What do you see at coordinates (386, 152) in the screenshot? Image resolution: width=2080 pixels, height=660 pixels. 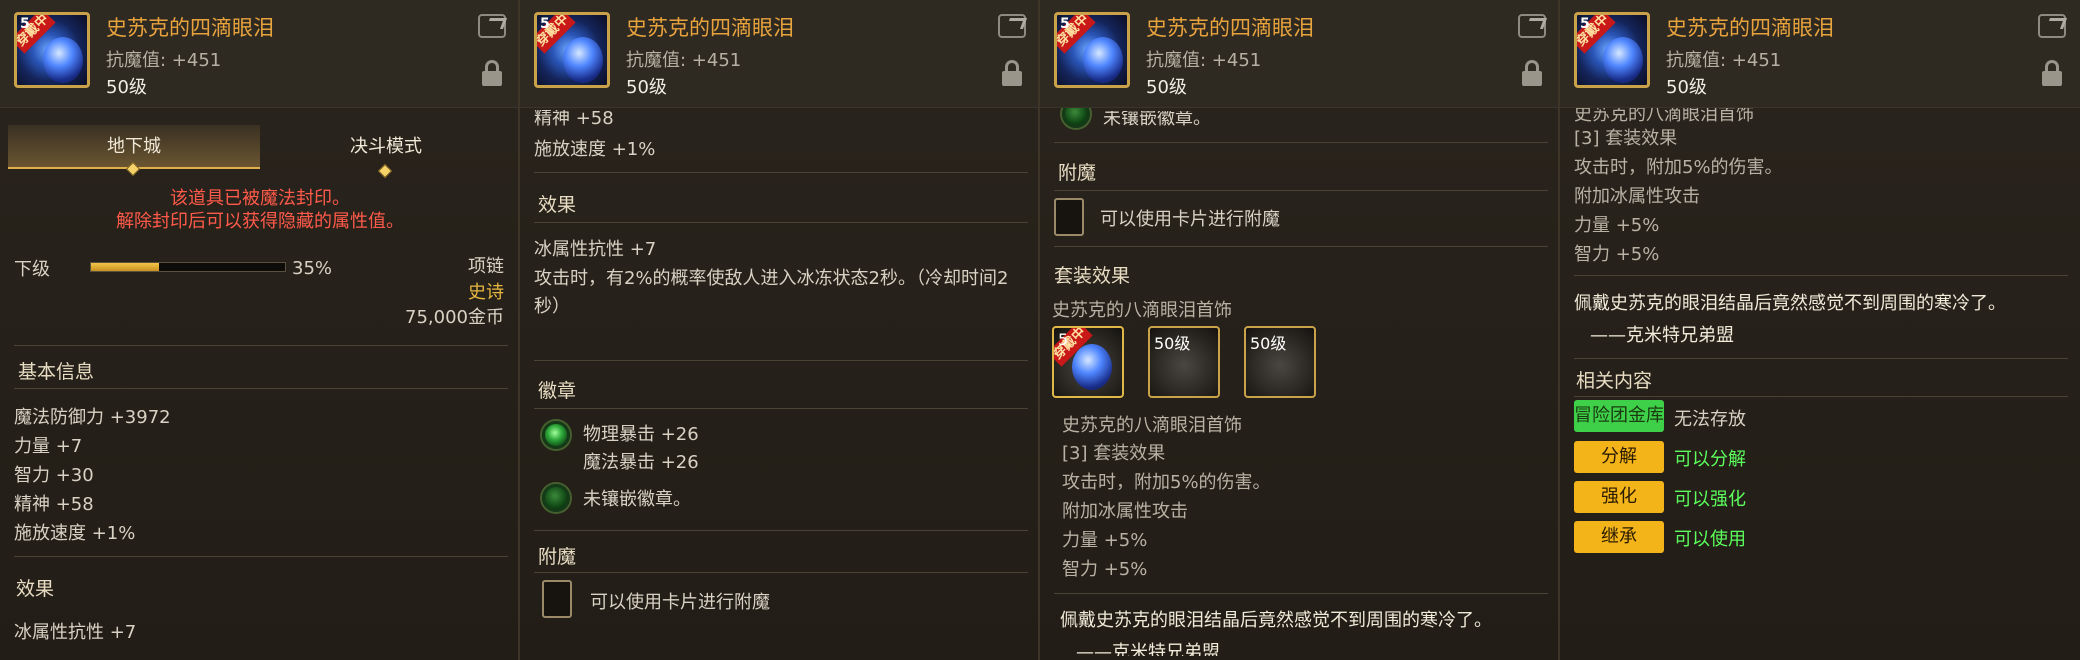 I see `tab-duel: 决斗模式` at bounding box center [386, 152].